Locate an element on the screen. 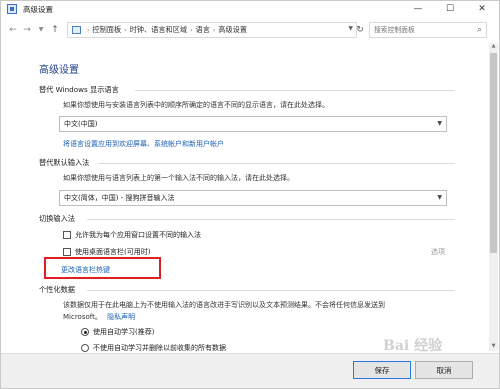 The height and width of the screenshot is (389, 500). switch-input-heading: 切换输入法 is located at coordinates (57, 218).